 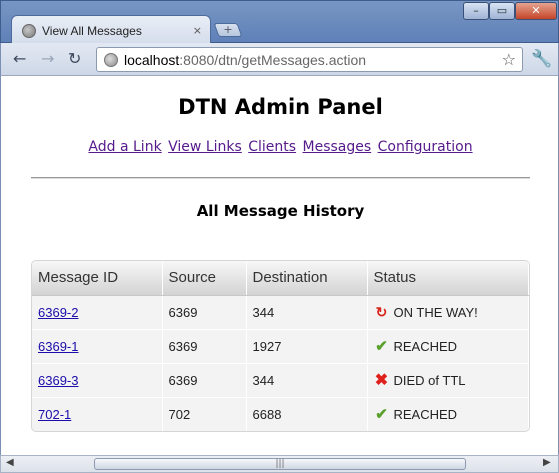 I want to click on scrollbar-thumb: |||, so click(x=280, y=464).